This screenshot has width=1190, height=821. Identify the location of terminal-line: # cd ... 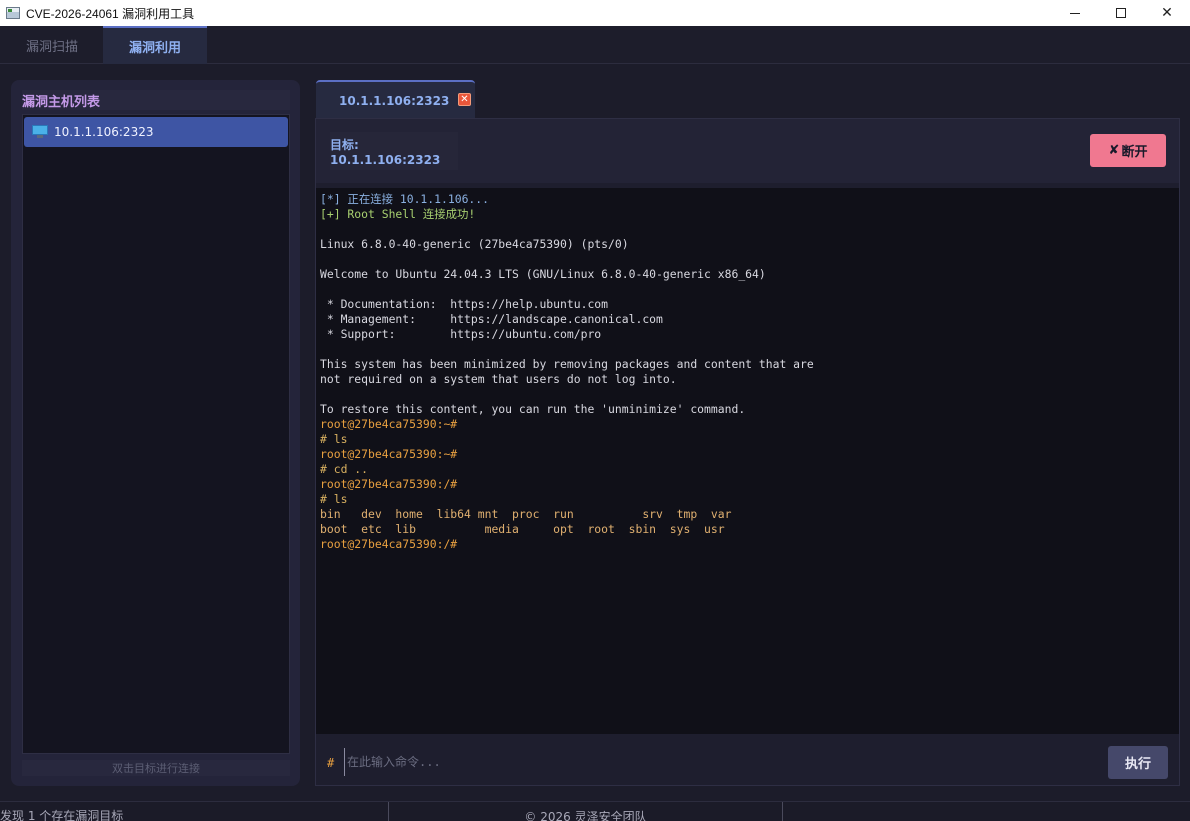
(344, 469).